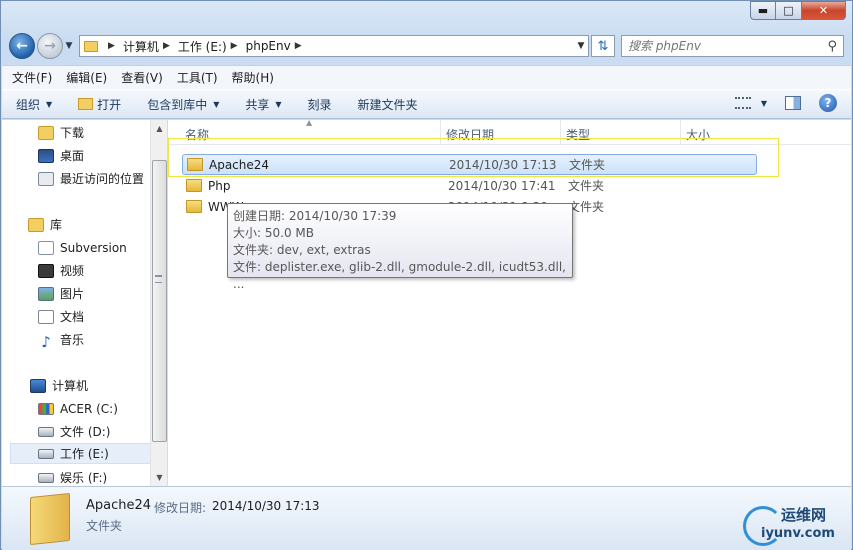  I want to click on menu-file: 文件(F), so click(32, 77).